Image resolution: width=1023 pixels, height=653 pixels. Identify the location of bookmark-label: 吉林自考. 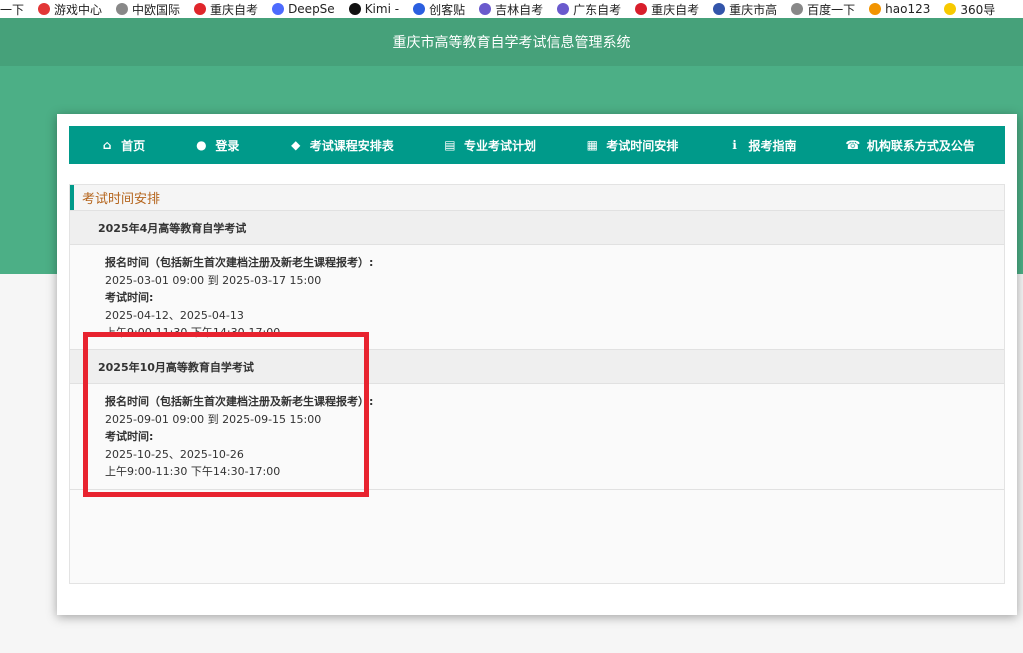
(519, 9).